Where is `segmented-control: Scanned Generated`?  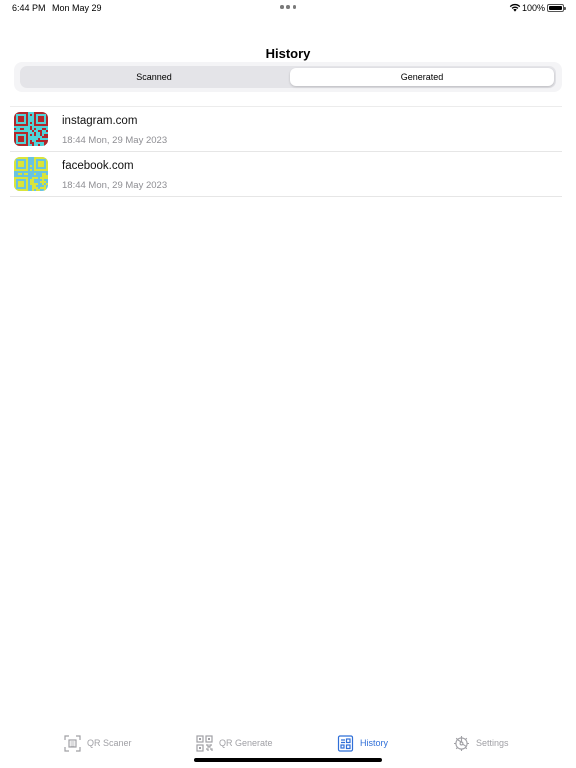 segmented-control: Scanned Generated is located at coordinates (288, 77).